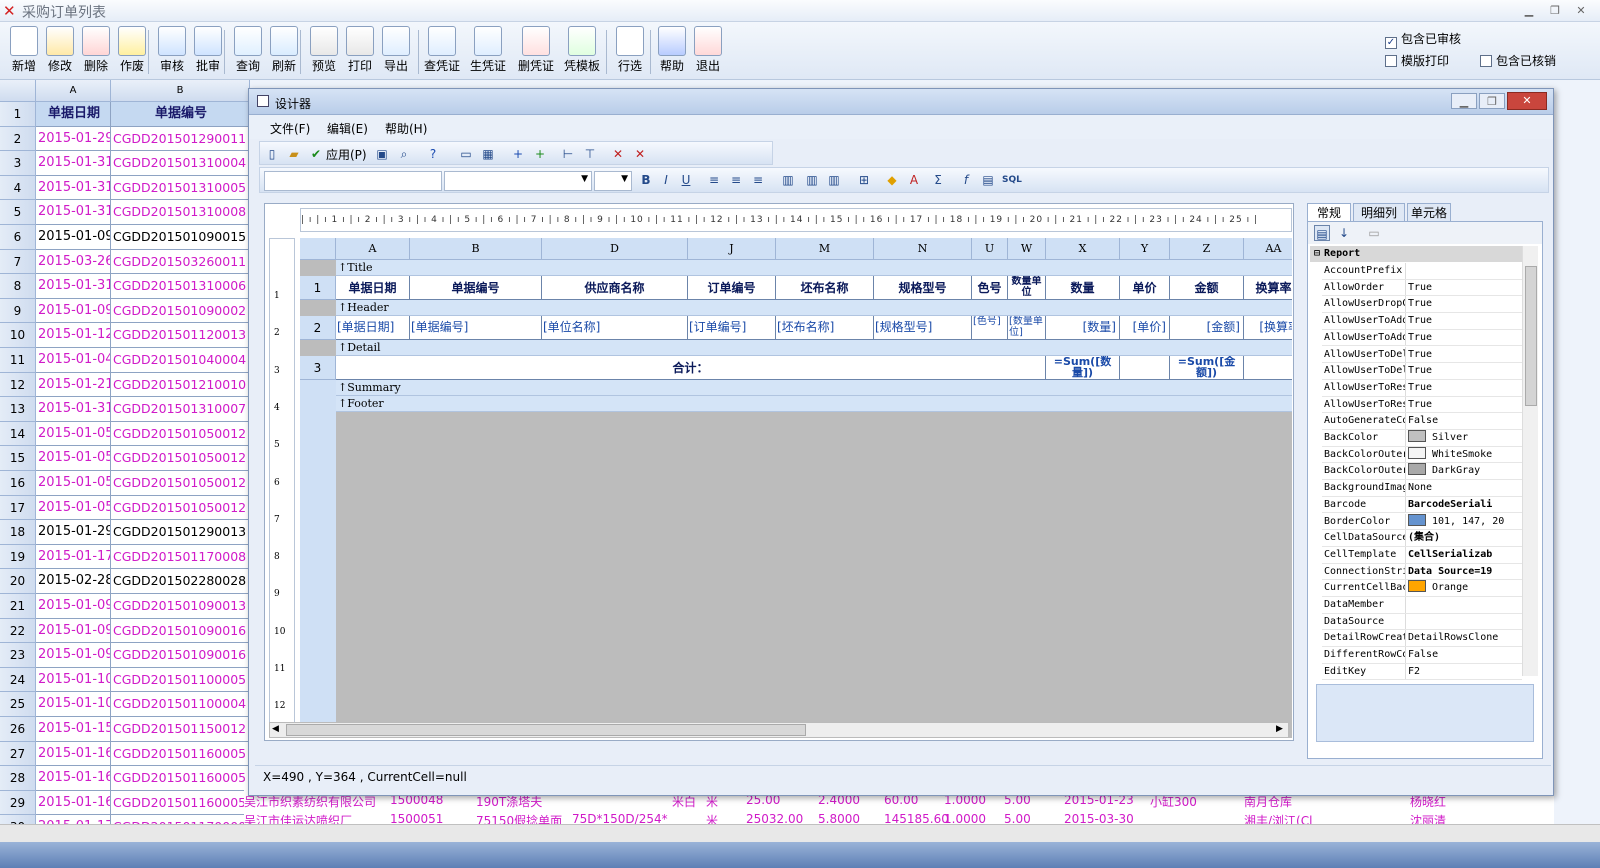  What do you see at coordinates (1423, 40) in the screenshot?
I see `include-approved-checkbox: ✓ 包含已审核` at bounding box center [1423, 40].